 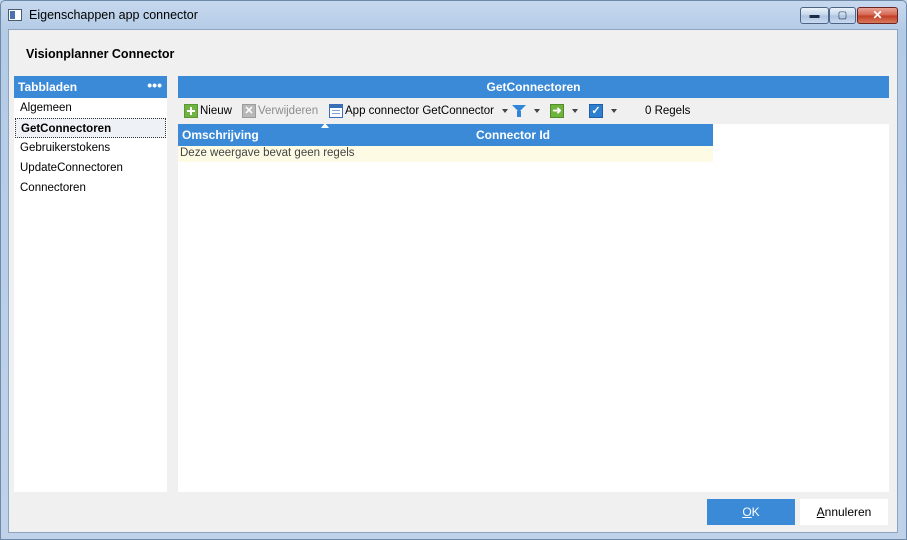 I want to click on new-button-label: Nieuw, so click(x=216, y=111).